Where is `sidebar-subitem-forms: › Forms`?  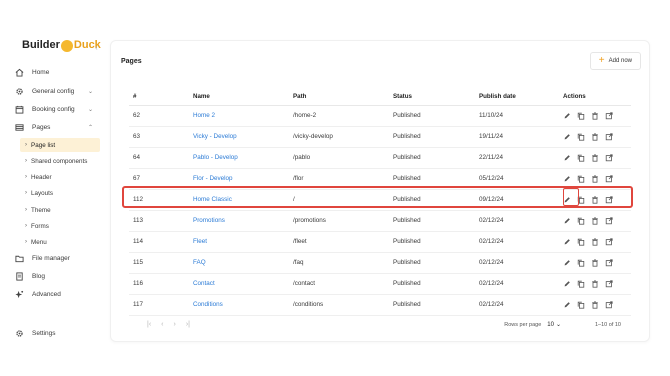
sidebar-subitem-forms: › Forms is located at coordinates (60, 226).